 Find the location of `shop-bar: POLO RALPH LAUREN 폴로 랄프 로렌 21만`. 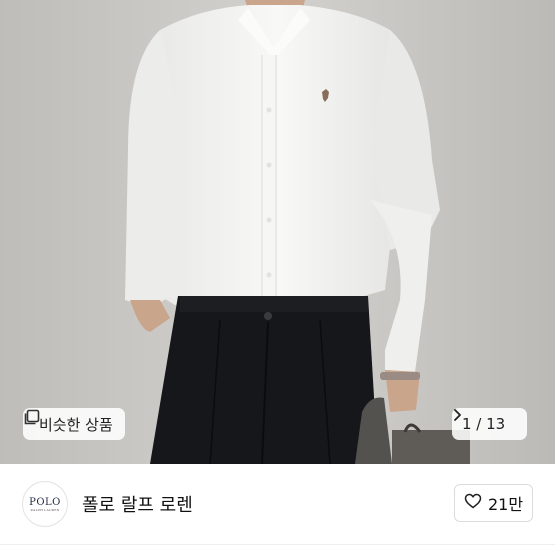

shop-bar: POLO RALPH LAUREN 폴로 랄프 로렌 21만 is located at coordinates (277, 504).